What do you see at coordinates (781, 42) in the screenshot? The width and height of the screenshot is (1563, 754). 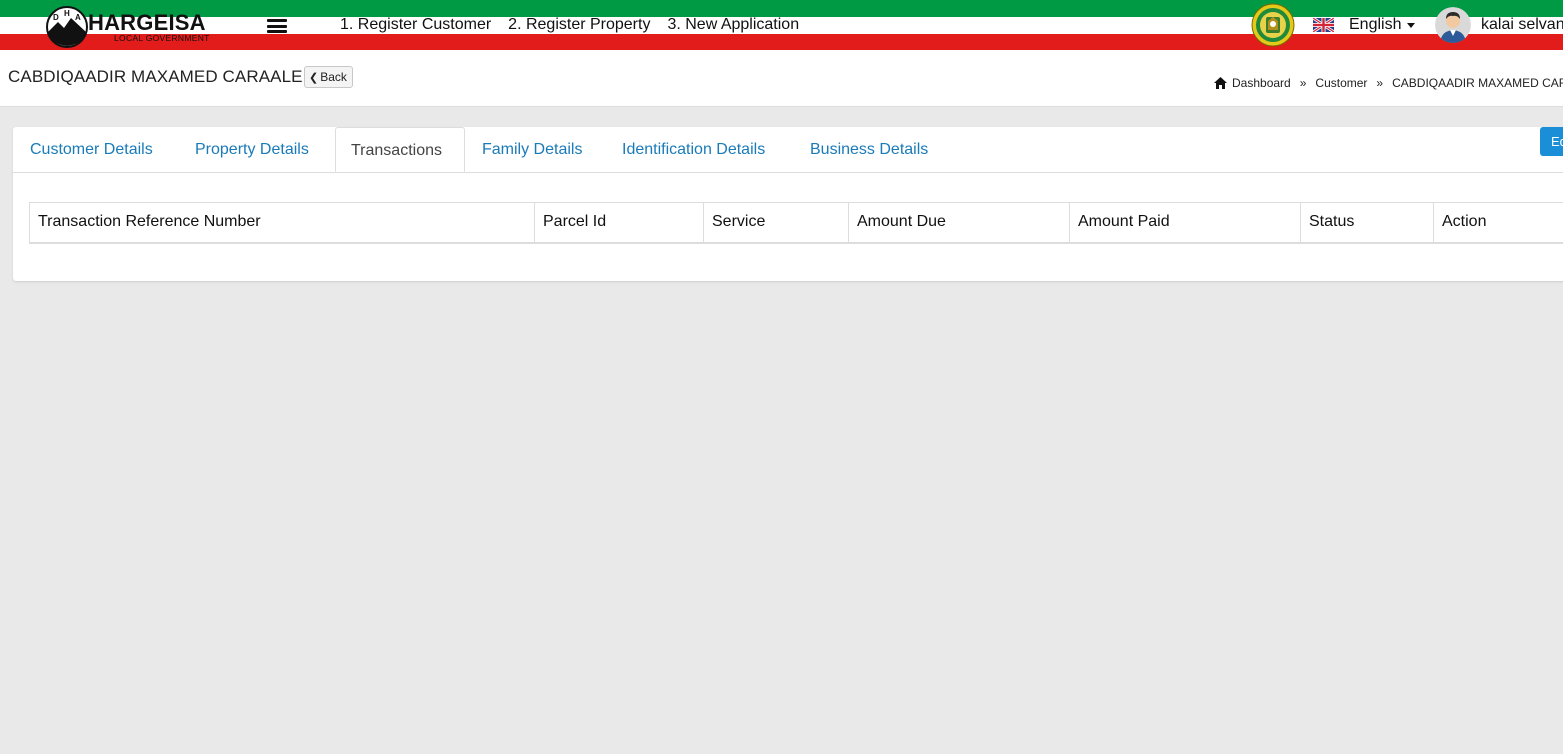 I see `flag-stripe-red` at bounding box center [781, 42].